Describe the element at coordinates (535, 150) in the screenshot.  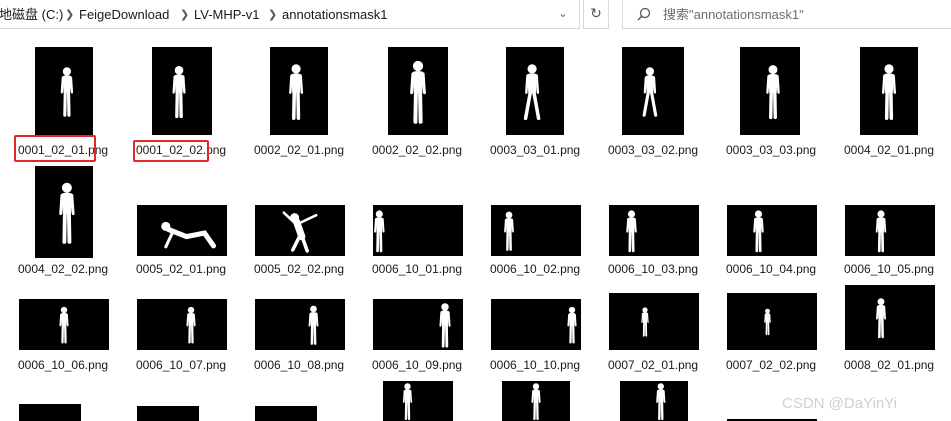
I see `file-name: 0003_03_01.png` at that location.